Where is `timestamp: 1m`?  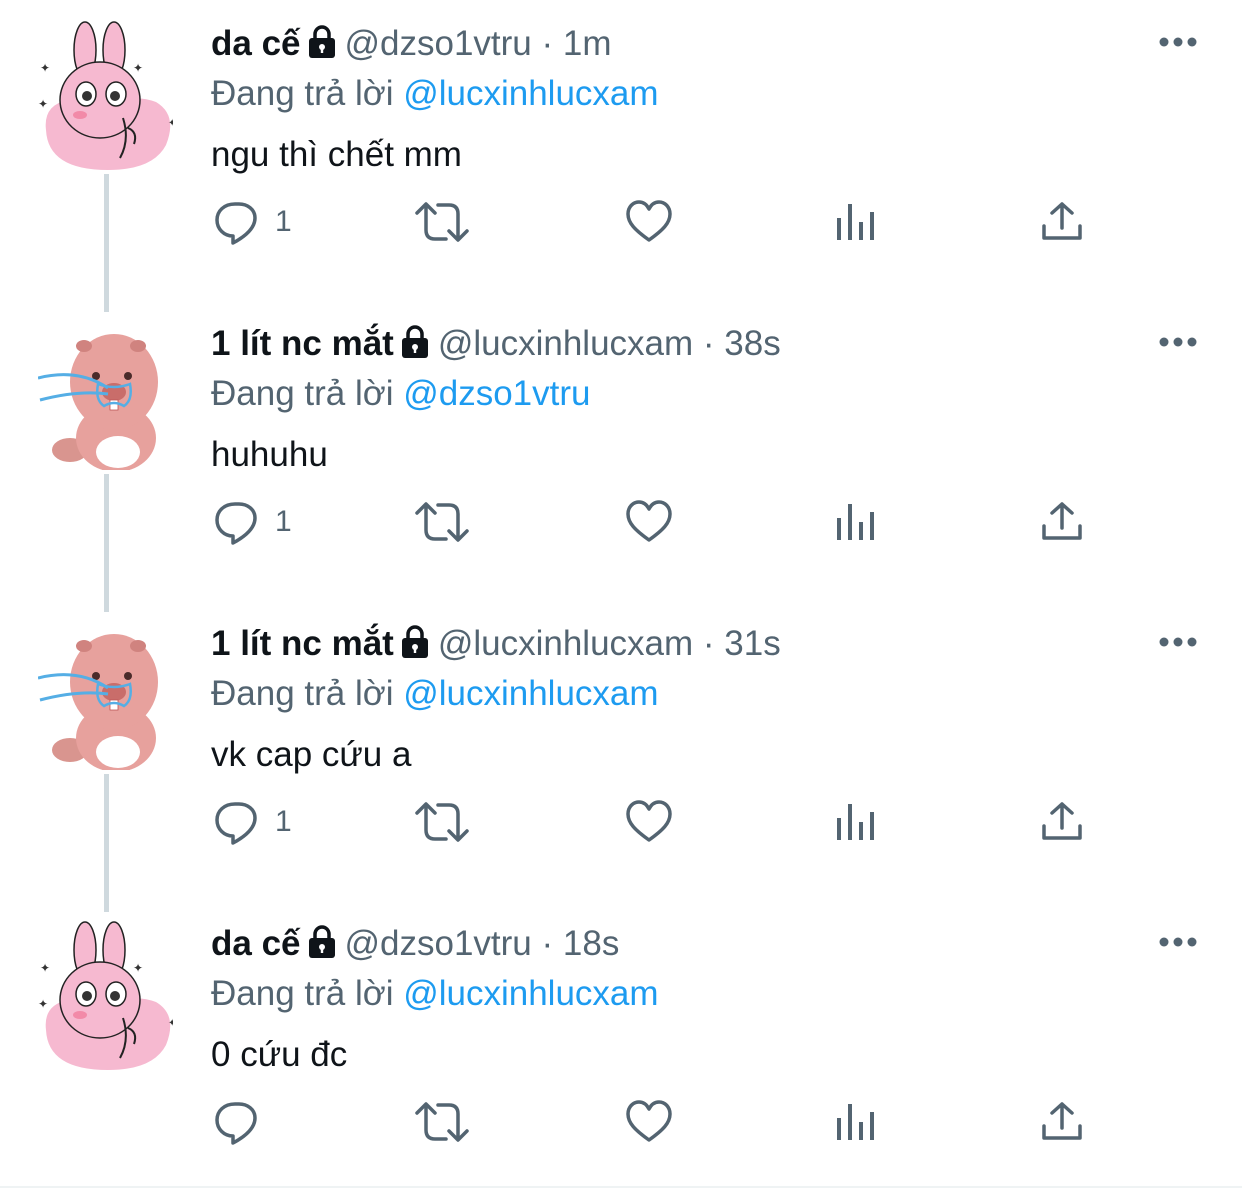 timestamp: 1m is located at coordinates (587, 43).